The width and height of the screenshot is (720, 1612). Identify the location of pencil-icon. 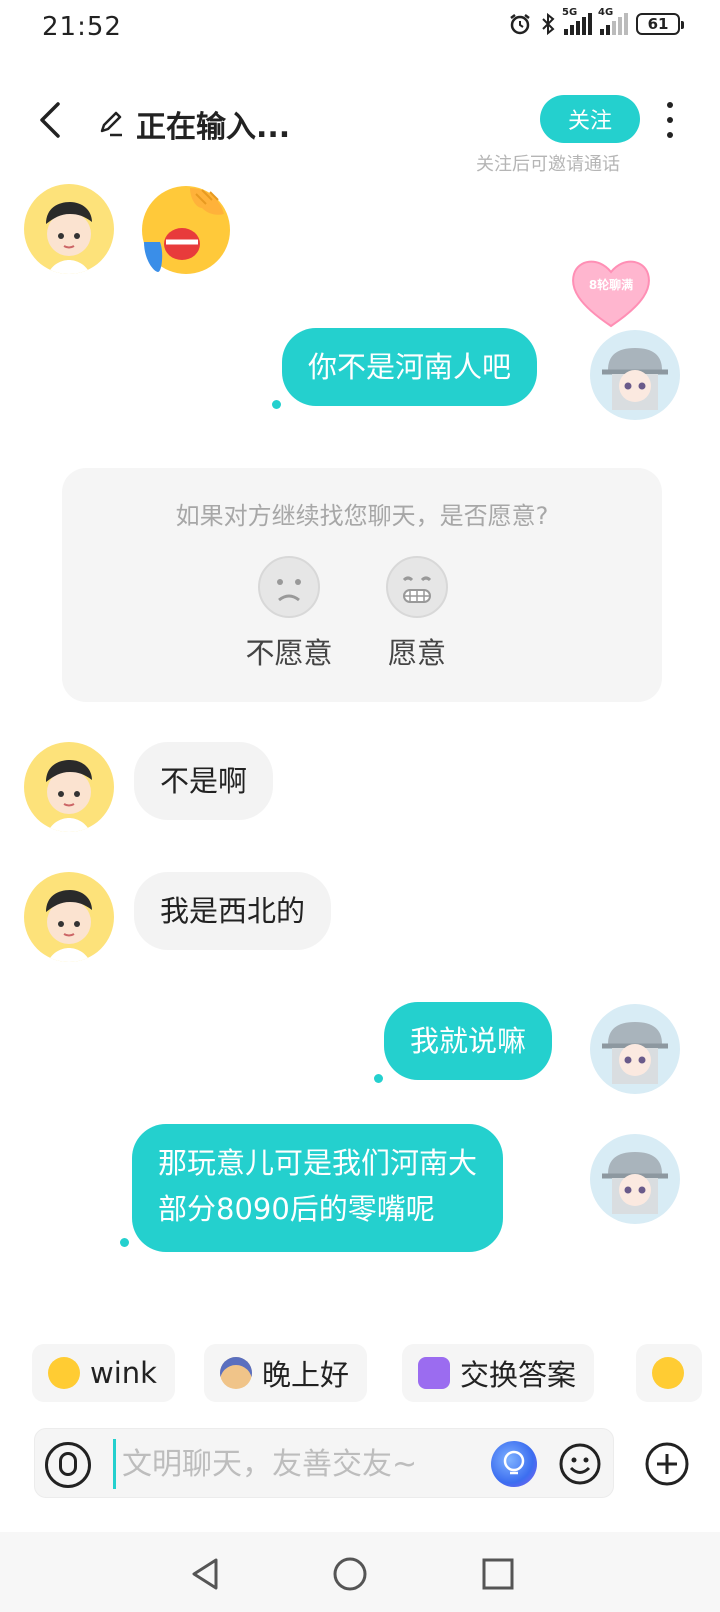
(111, 124).